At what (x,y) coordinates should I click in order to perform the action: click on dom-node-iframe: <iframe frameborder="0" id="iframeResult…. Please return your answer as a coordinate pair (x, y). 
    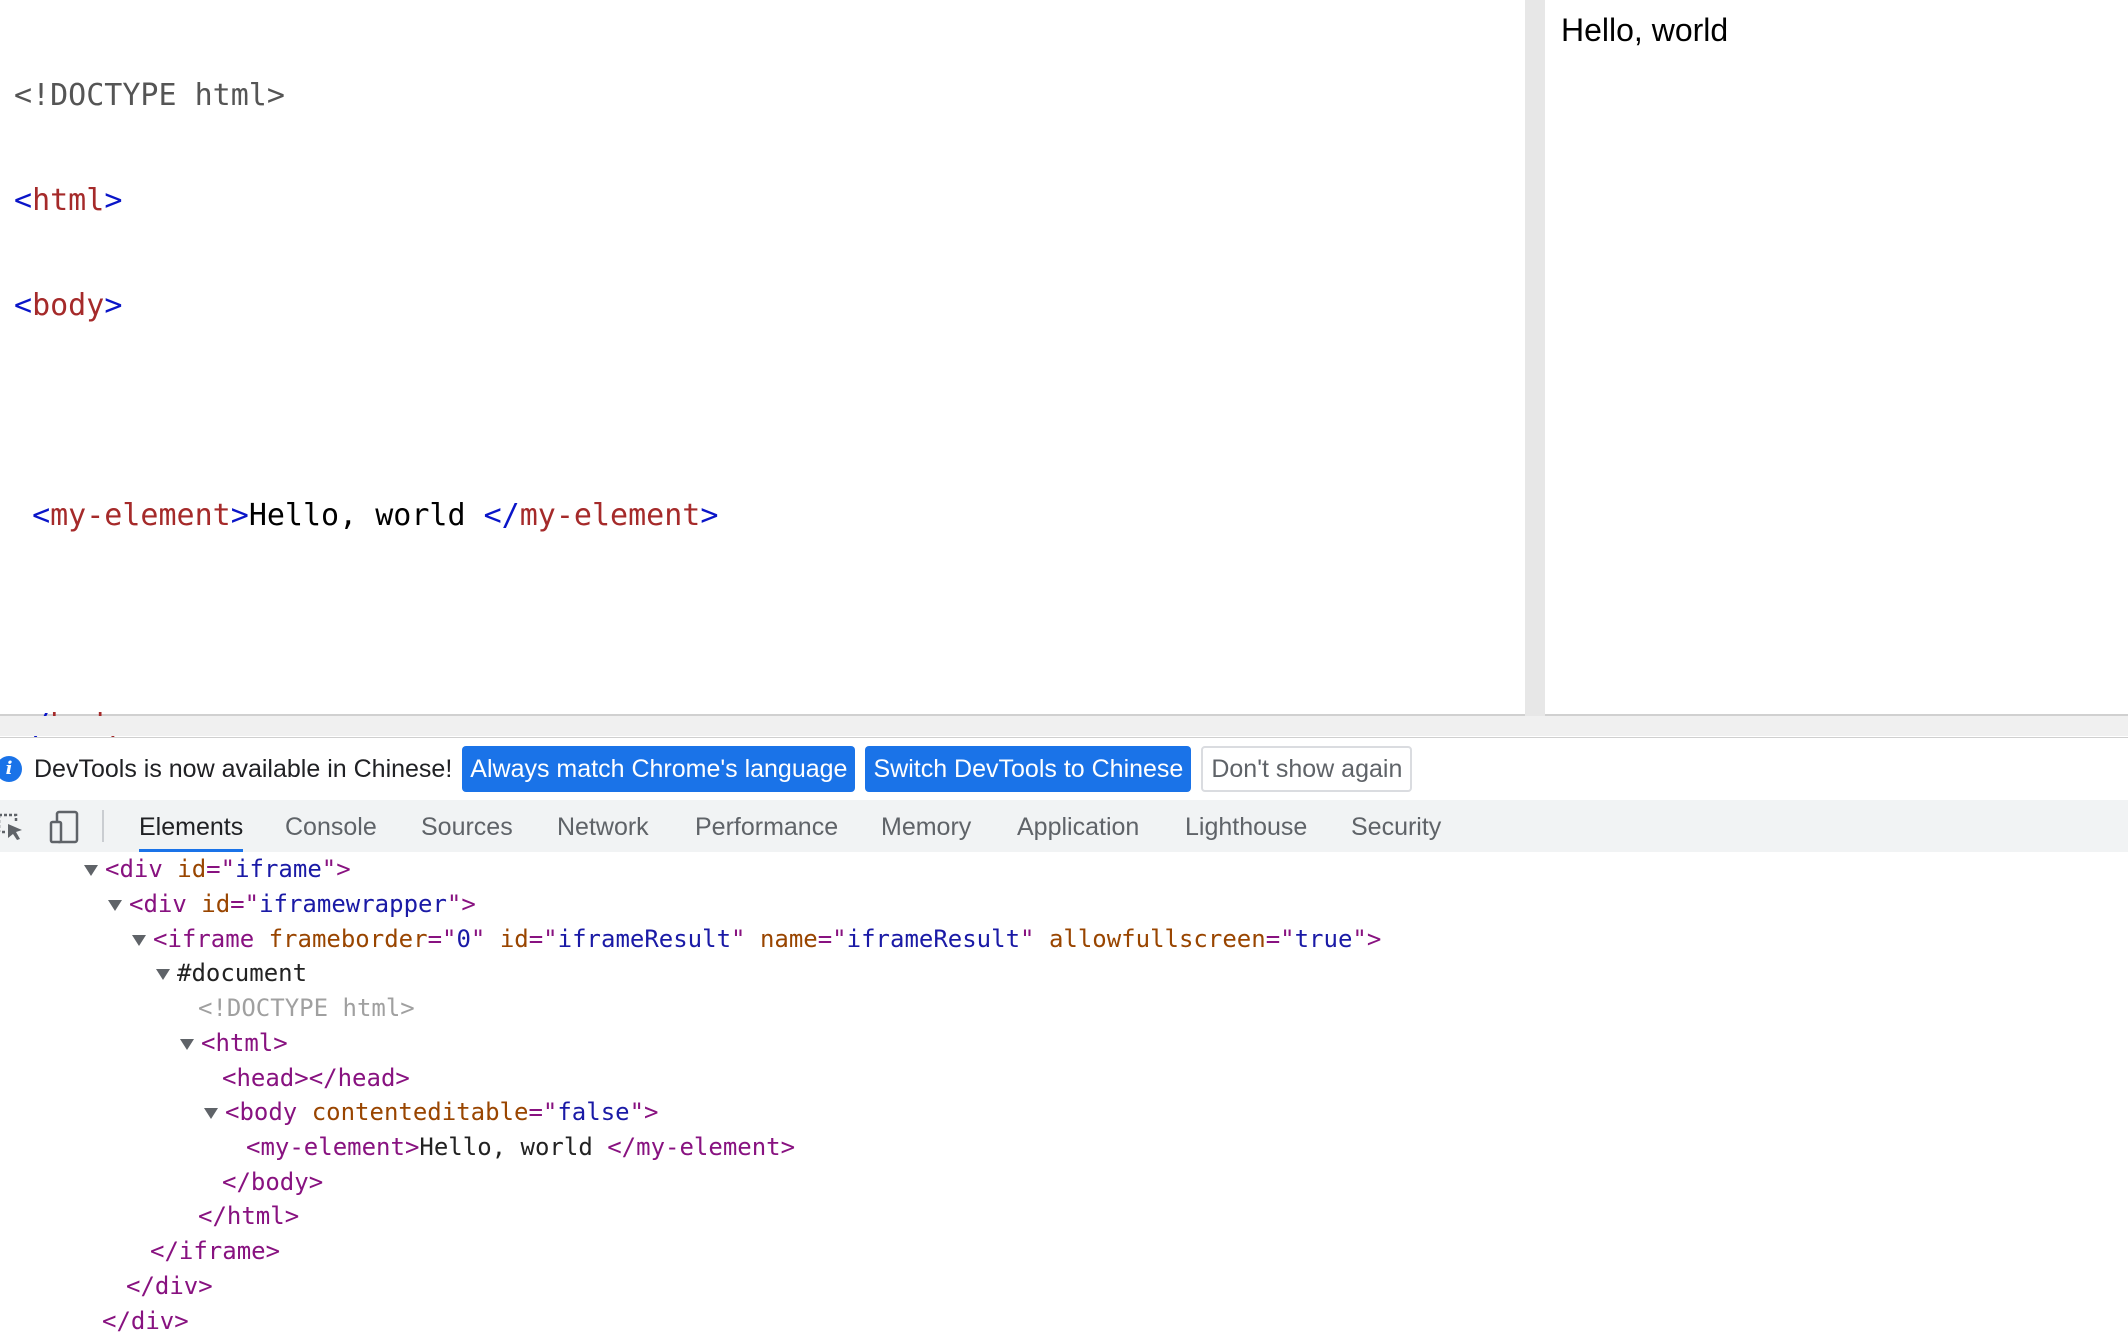
    Looking at the image, I should click on (767, 939).